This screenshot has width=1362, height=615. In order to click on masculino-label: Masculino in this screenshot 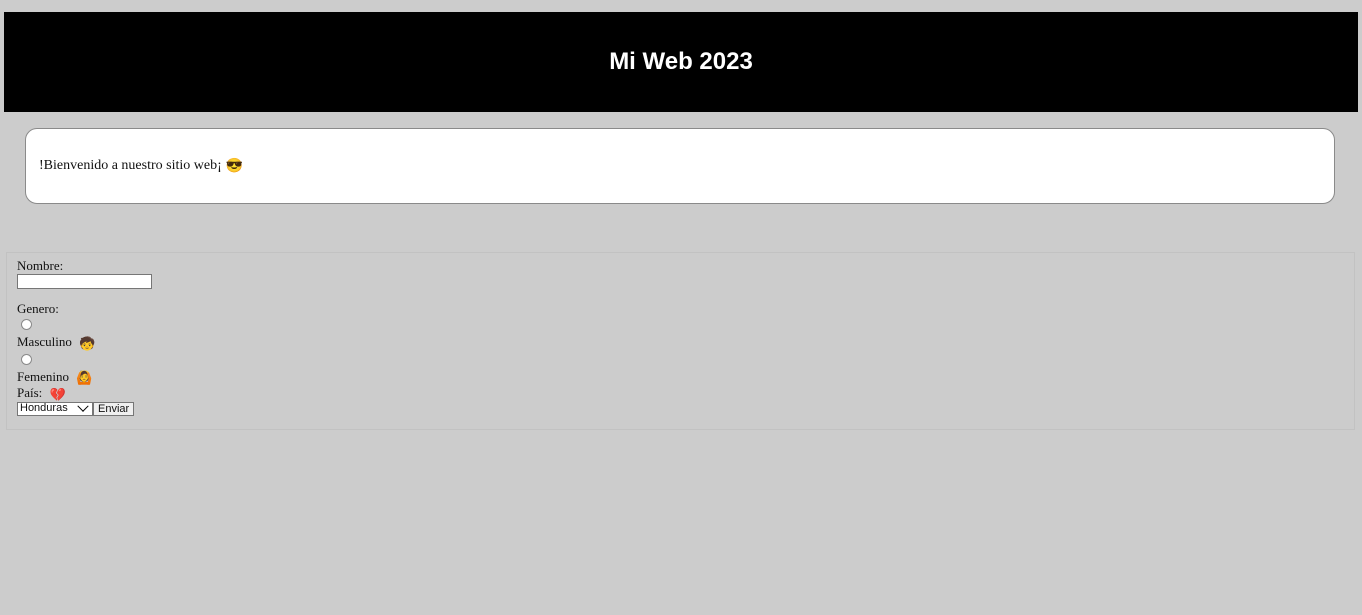, I will do `click(44, 341)`.